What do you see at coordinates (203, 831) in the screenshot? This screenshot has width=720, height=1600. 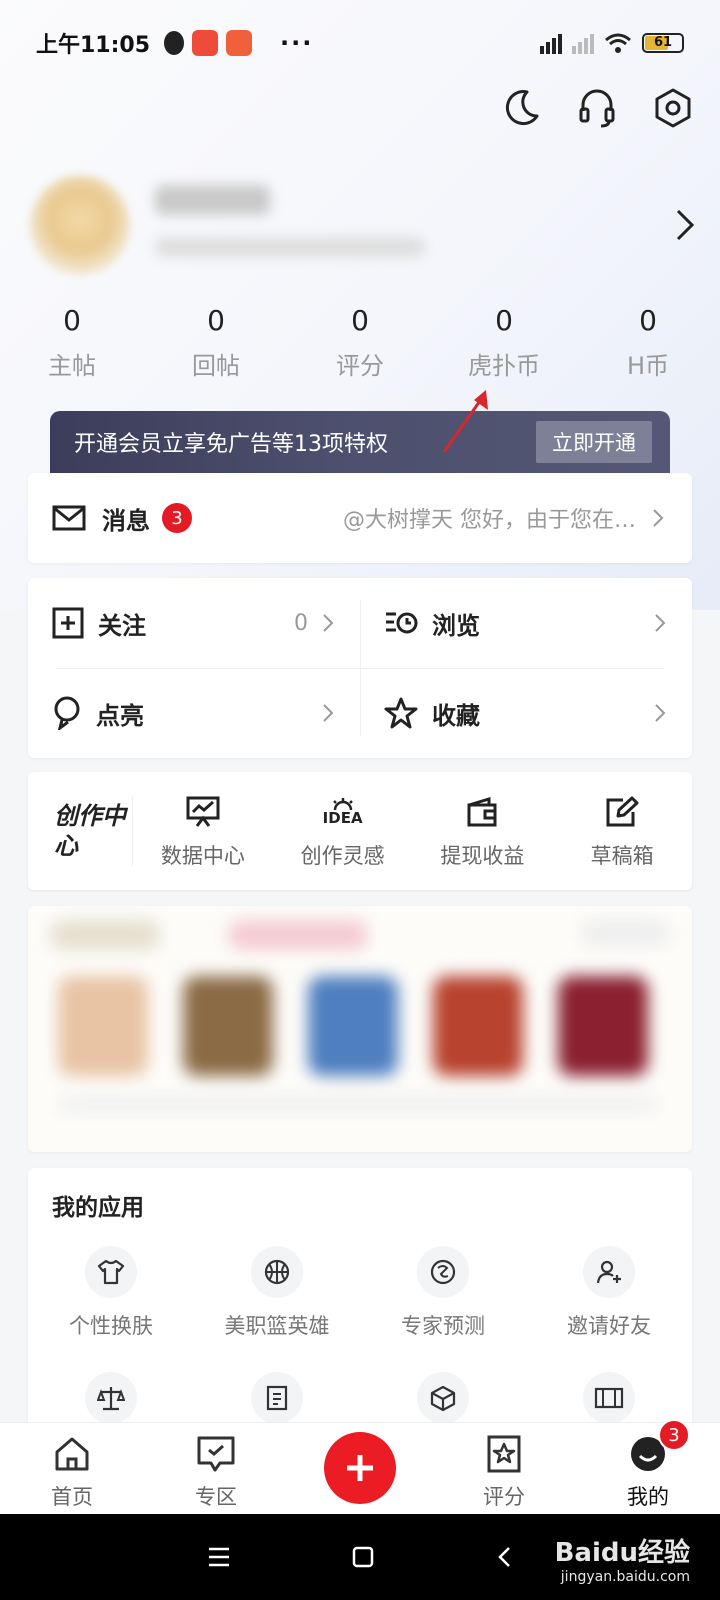 I see `data-center-button: 数据中心` at bounding box center [203, 831].